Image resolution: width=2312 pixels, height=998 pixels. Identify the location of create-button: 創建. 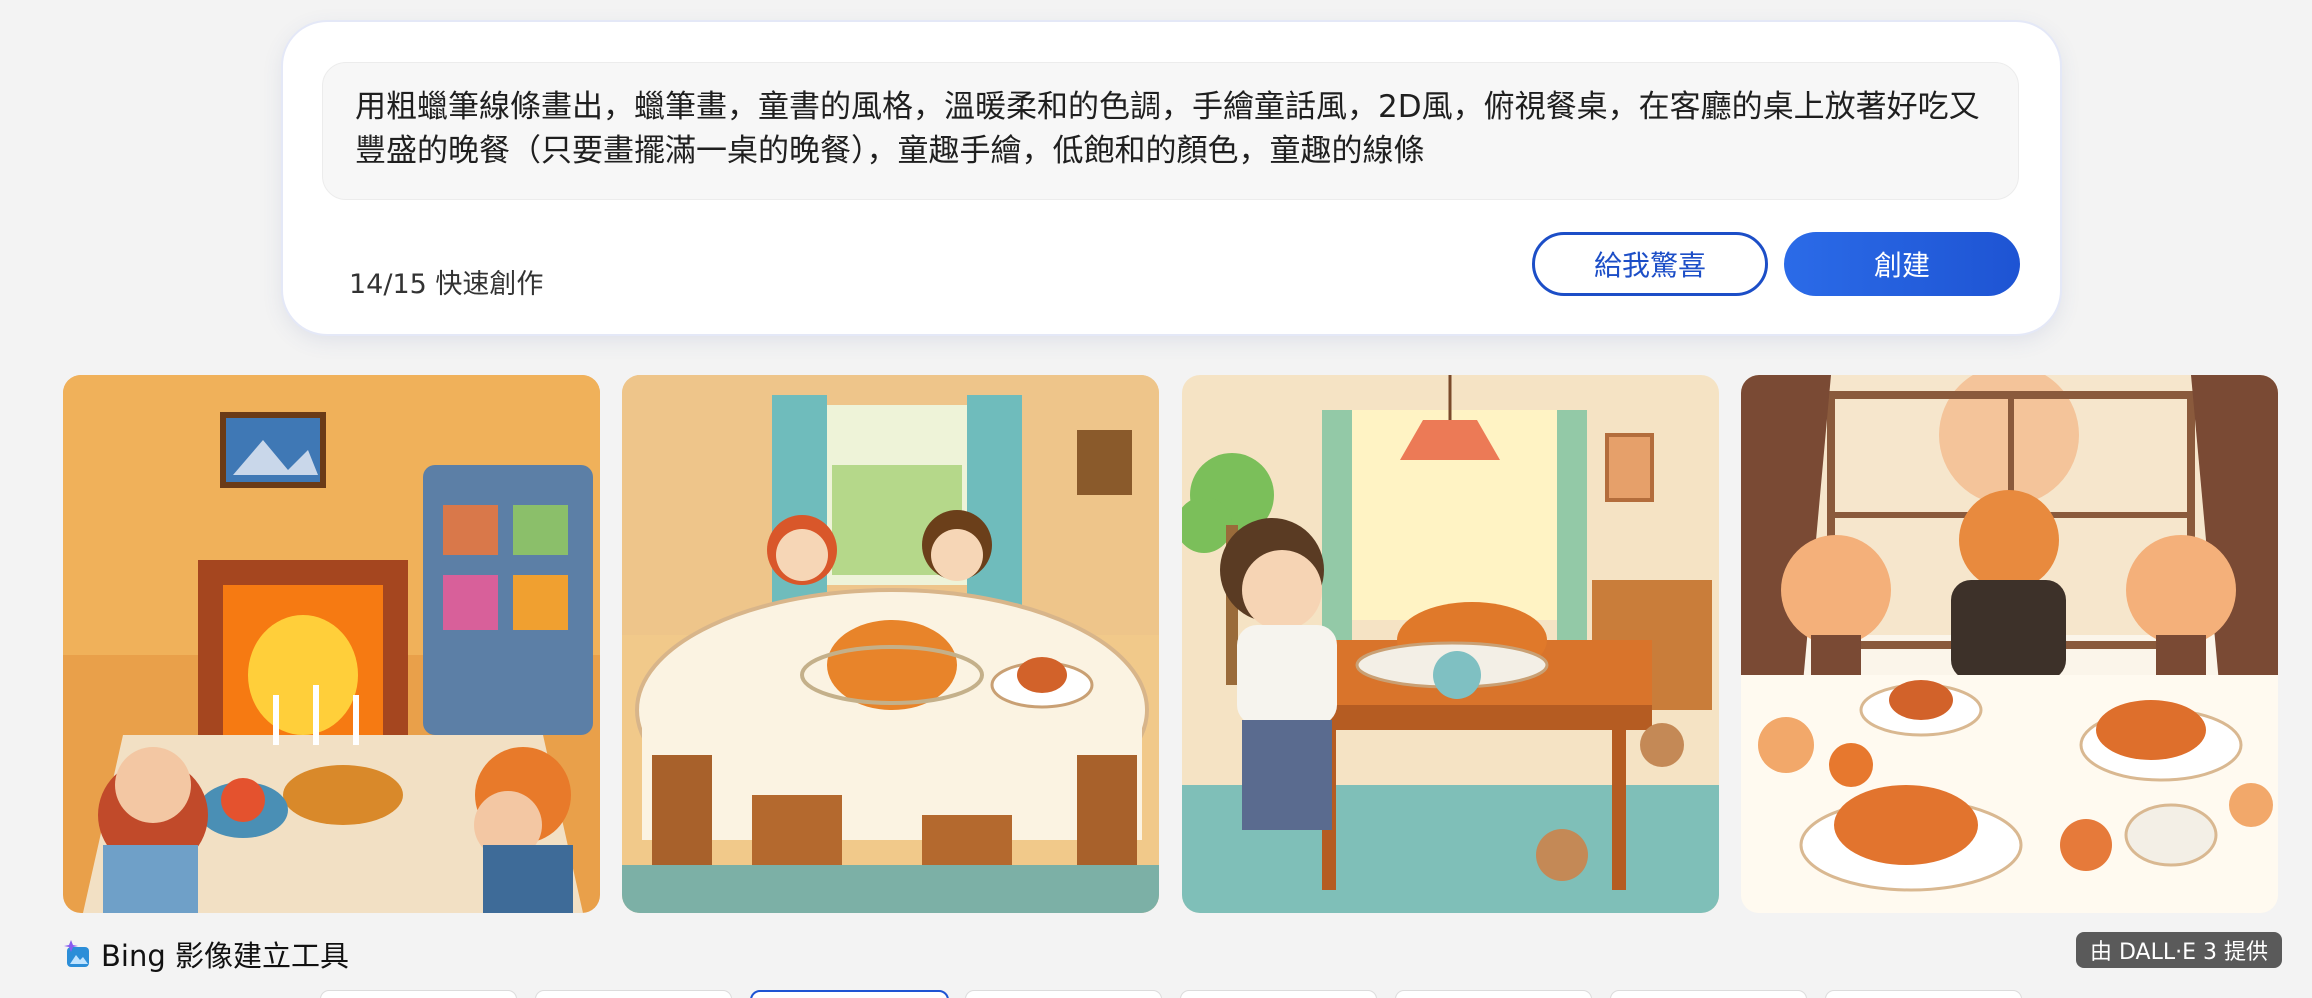
(1902, 264).